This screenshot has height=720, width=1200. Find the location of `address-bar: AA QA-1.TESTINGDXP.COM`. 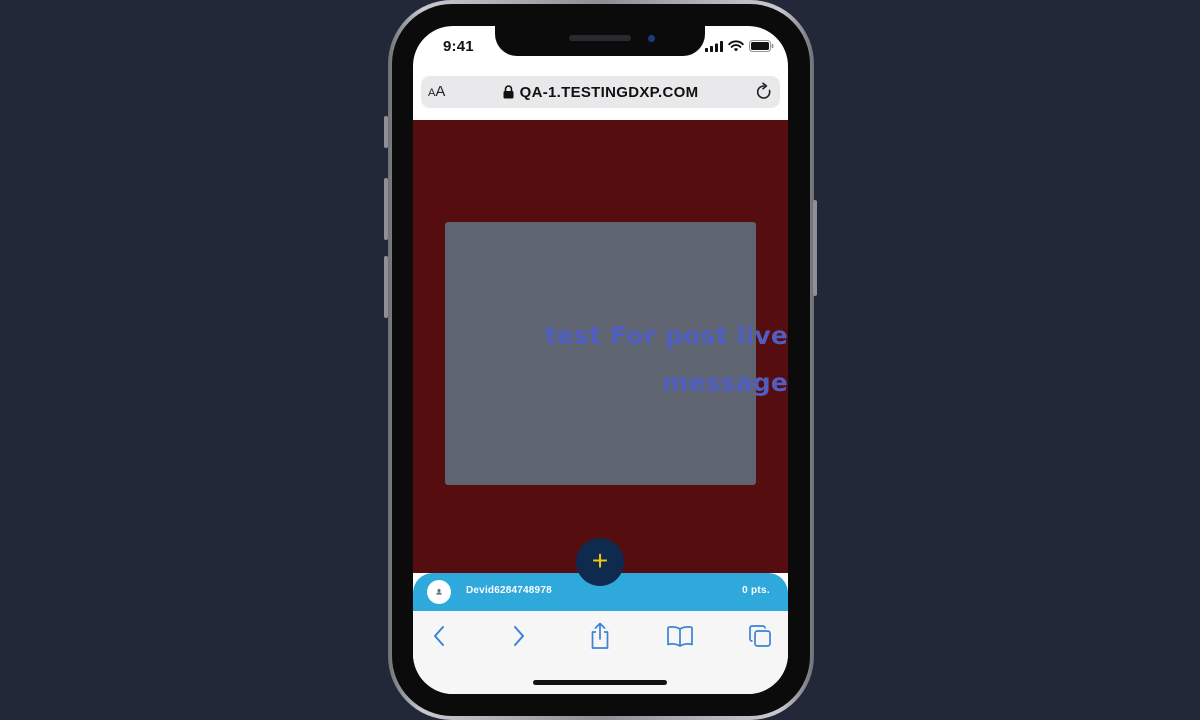

address-bar: AA QA-1.TESTINGDXP.COM is located at coordinates (600, 92).